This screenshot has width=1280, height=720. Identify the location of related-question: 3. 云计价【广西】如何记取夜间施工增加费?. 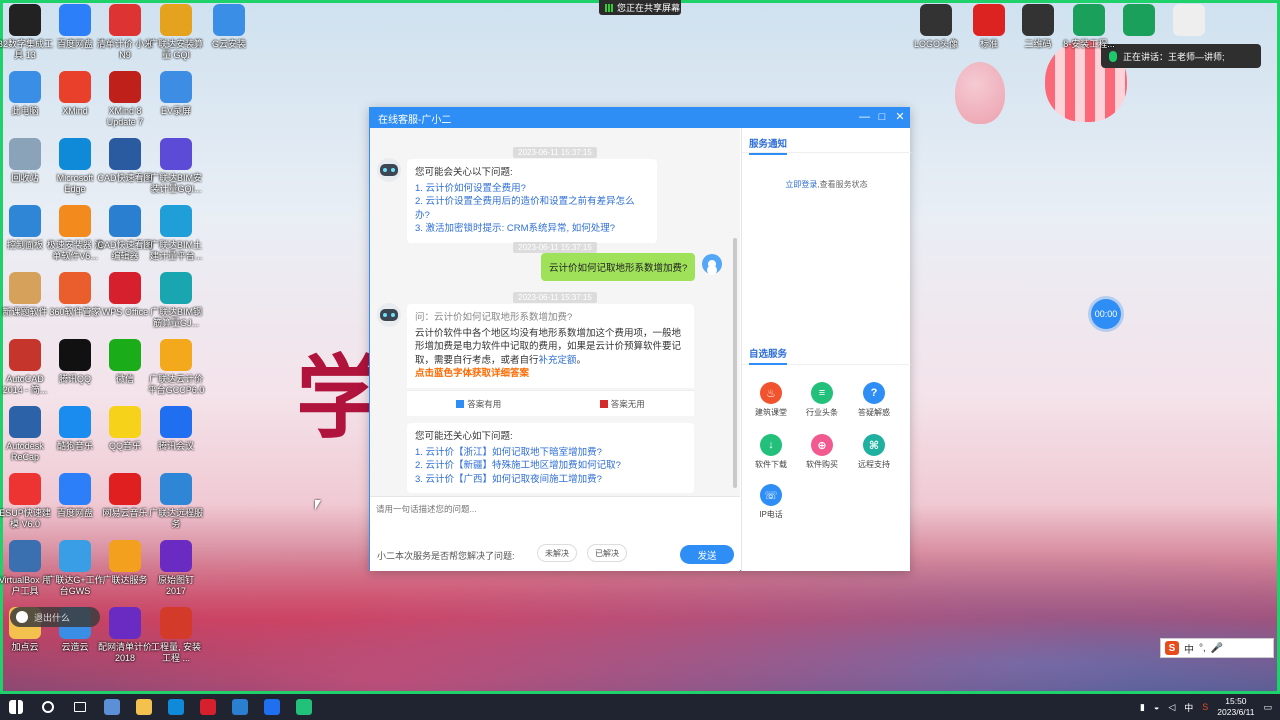
(550, 480).